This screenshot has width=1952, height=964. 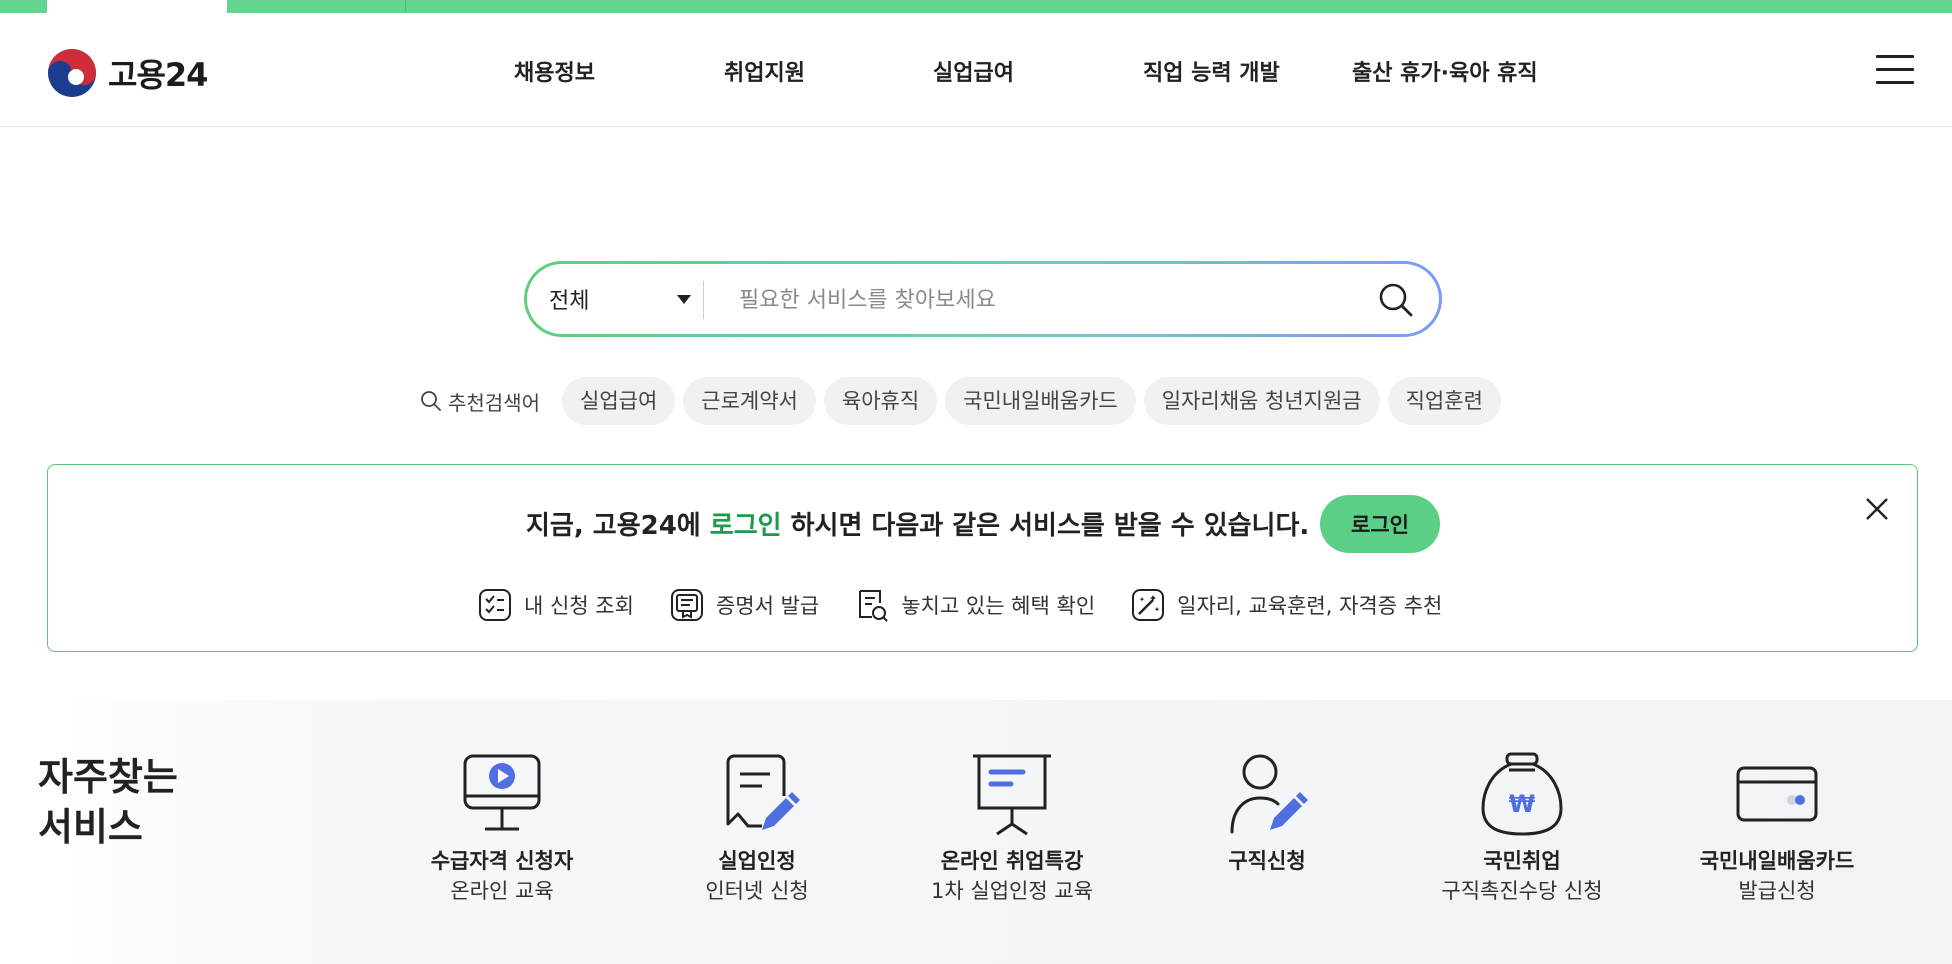 I want to click on hamburger-icon, so click(x=1895, y=71).